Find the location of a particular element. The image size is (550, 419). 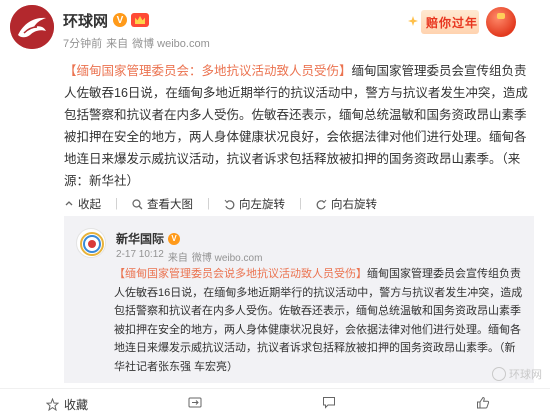

search-icon is located at coordinates (137, 203).